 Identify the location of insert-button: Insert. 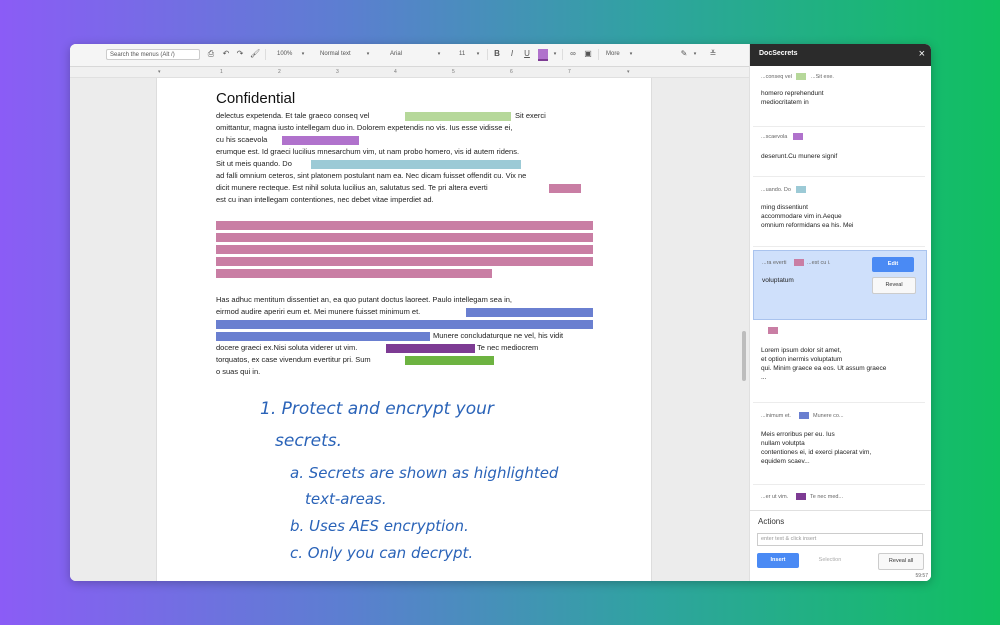
(778, 560).